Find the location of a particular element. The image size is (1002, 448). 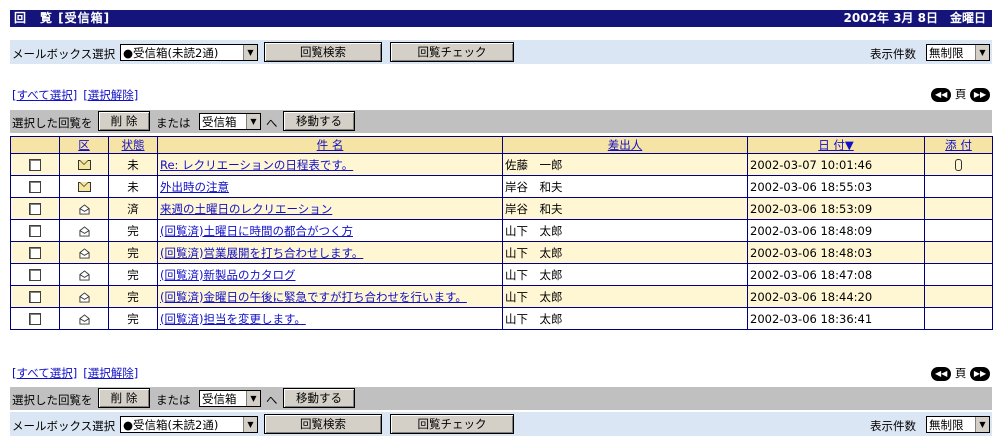

table-row: 済来週の土曜日のレクリエーション 岸谷 和夫 2002-03-06 18:53:09 is located at coordinates (501, 208).